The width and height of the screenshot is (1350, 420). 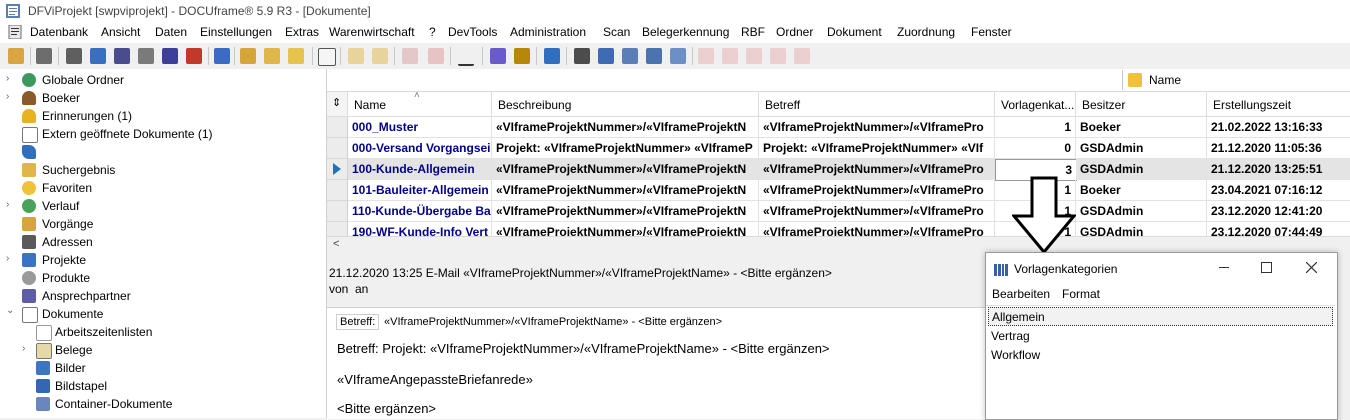 I want to click on tree-item-produkte: Produkte, so click(x=163, y=278).